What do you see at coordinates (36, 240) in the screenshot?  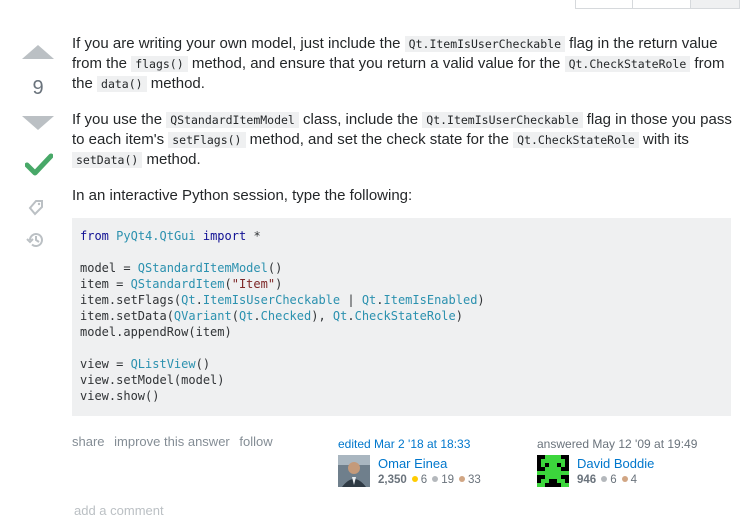 I see `history-icon` at bounding box center [36, 240].